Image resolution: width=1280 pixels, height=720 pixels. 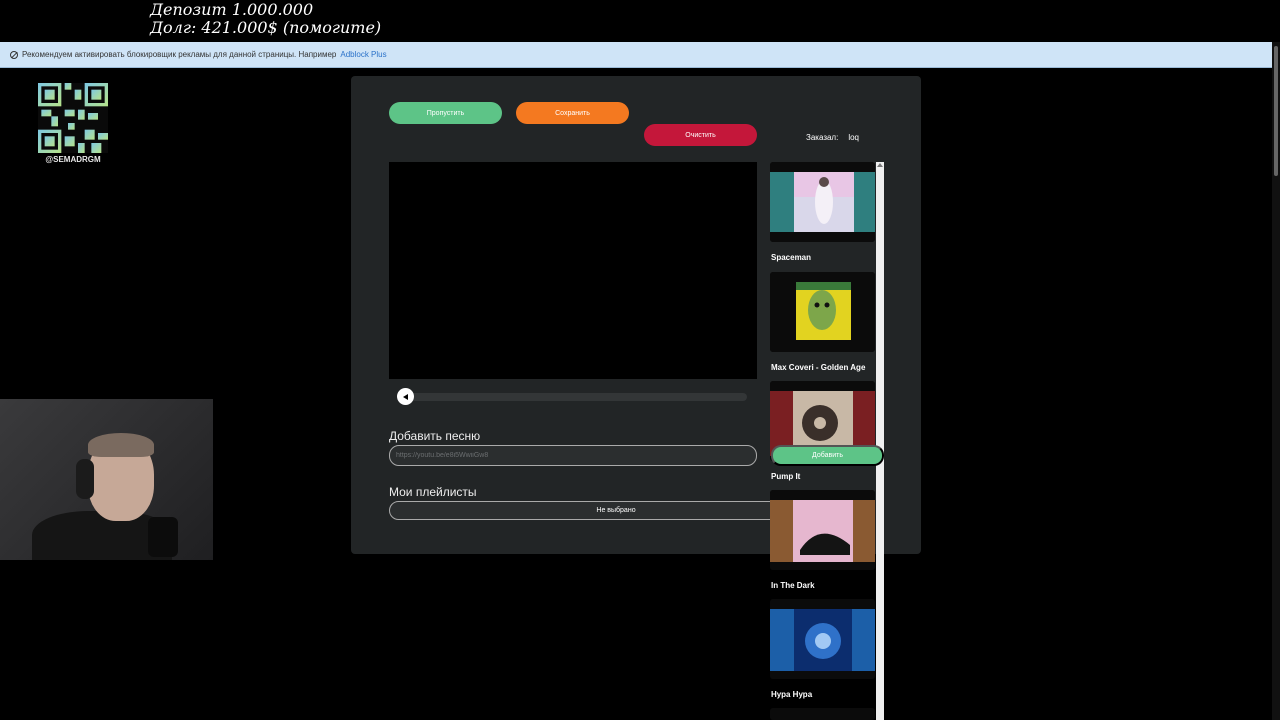 I want to click on qr-handle-text: @SEMADRGM, so click(x=73, y=159).